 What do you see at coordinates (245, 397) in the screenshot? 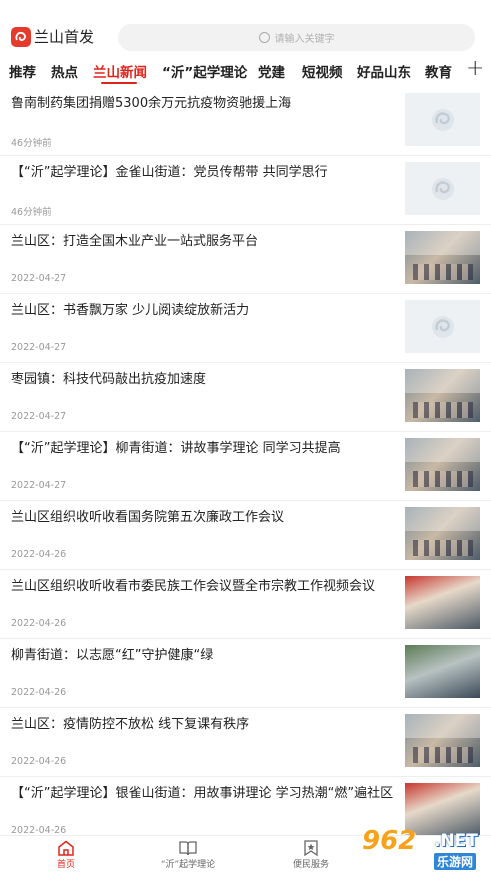
I see `news-item: 枣园镇：科技代码敲出抗疫加速度 2022-04-27` at bounding box center [245, 397].